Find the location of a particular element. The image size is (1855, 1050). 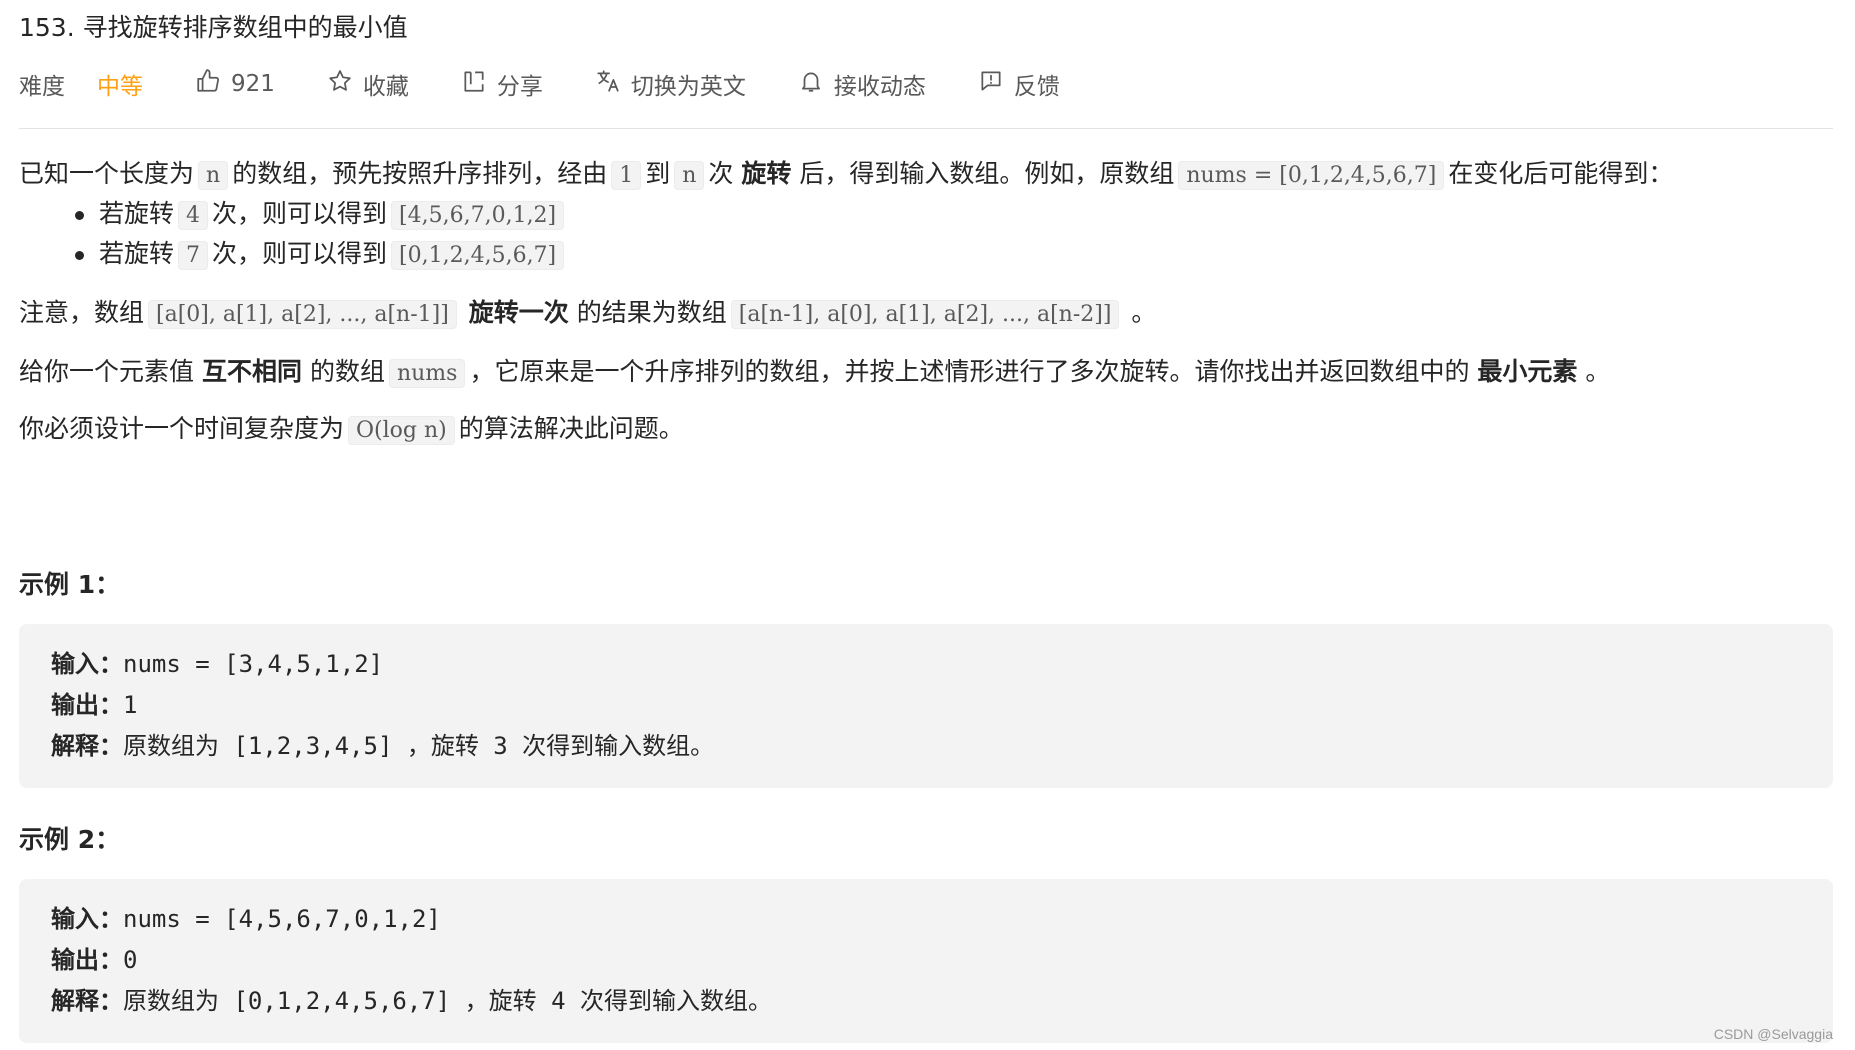

text: 的数组 is located at coordinates (347, 371).